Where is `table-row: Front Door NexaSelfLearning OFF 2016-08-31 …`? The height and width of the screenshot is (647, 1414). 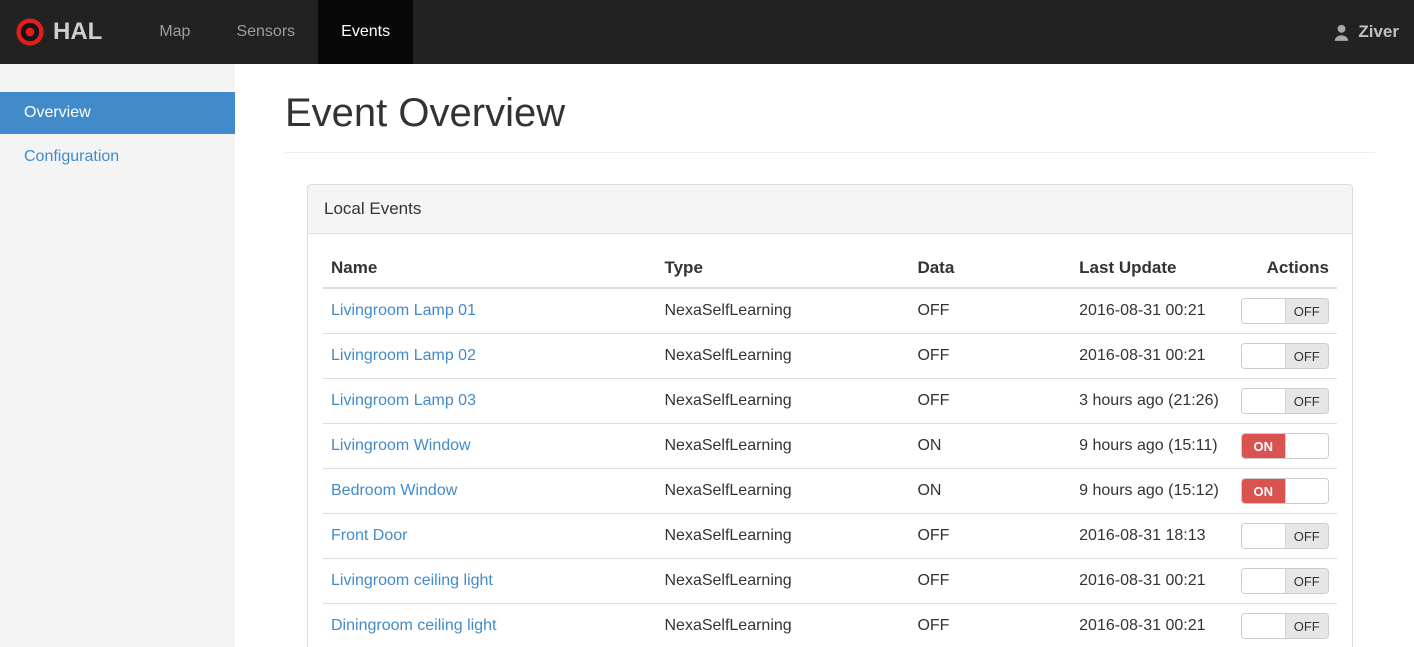 table-row: Front Door NexaSelfLearning OFF 2016-08-31 … is located at coordinates (830, 536).